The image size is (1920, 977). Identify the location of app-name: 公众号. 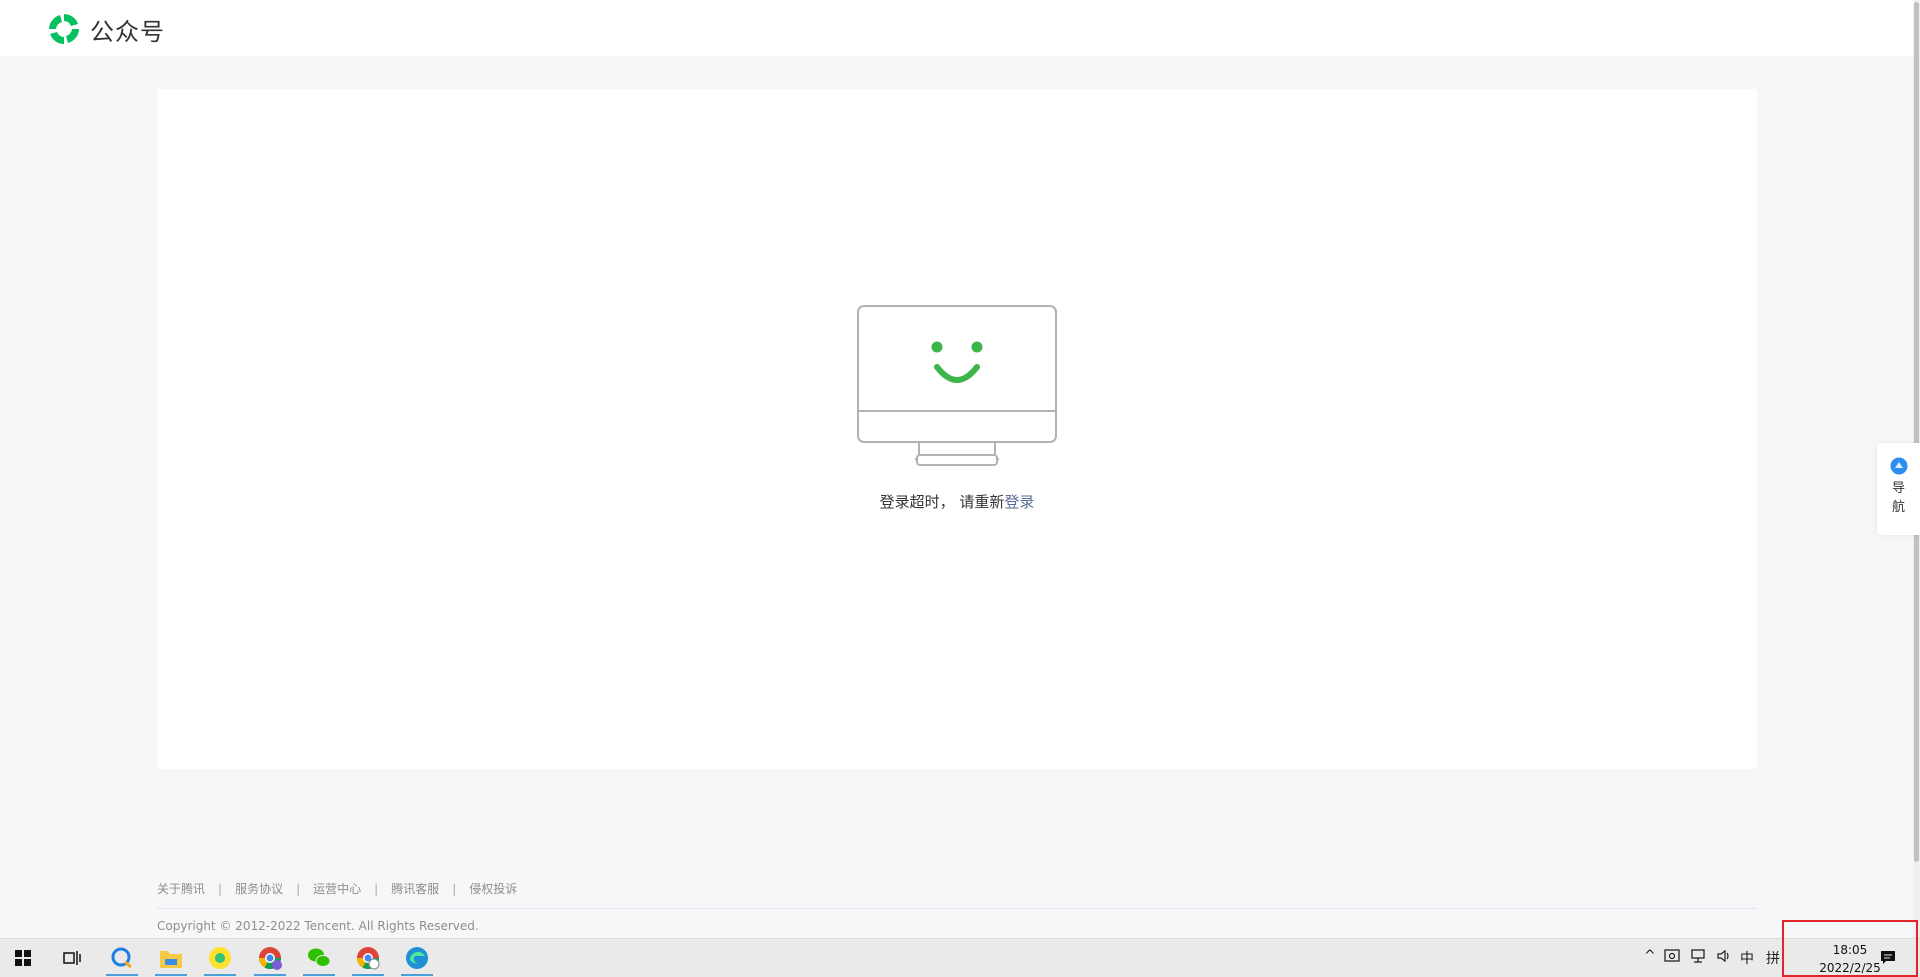
(127, 31).